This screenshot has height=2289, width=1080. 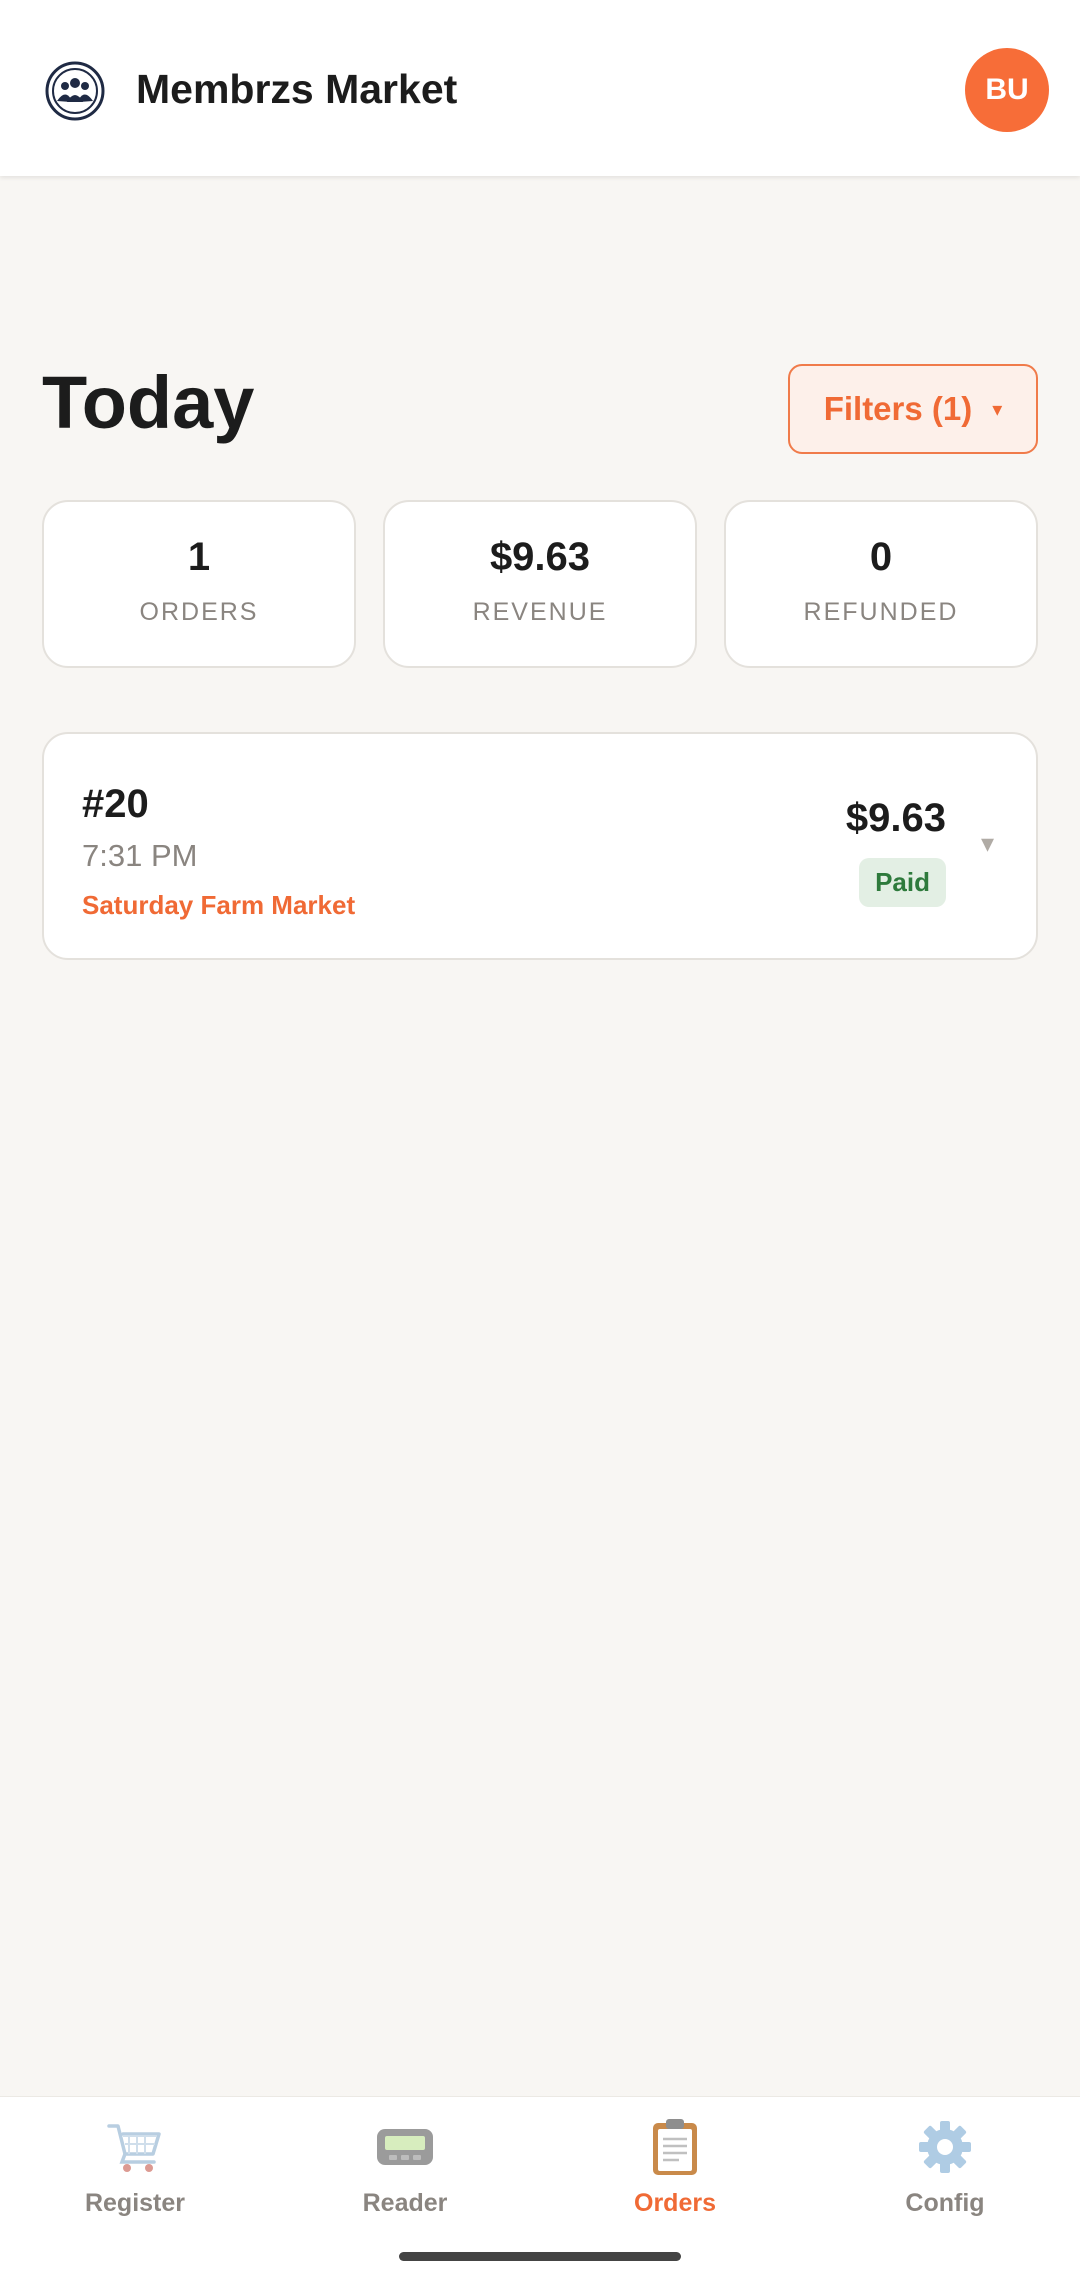 What do you see at coordinates (997, 409) in the screenshot?
I see `chevron-down-icon: ▾` at bounding box center [997, 409].